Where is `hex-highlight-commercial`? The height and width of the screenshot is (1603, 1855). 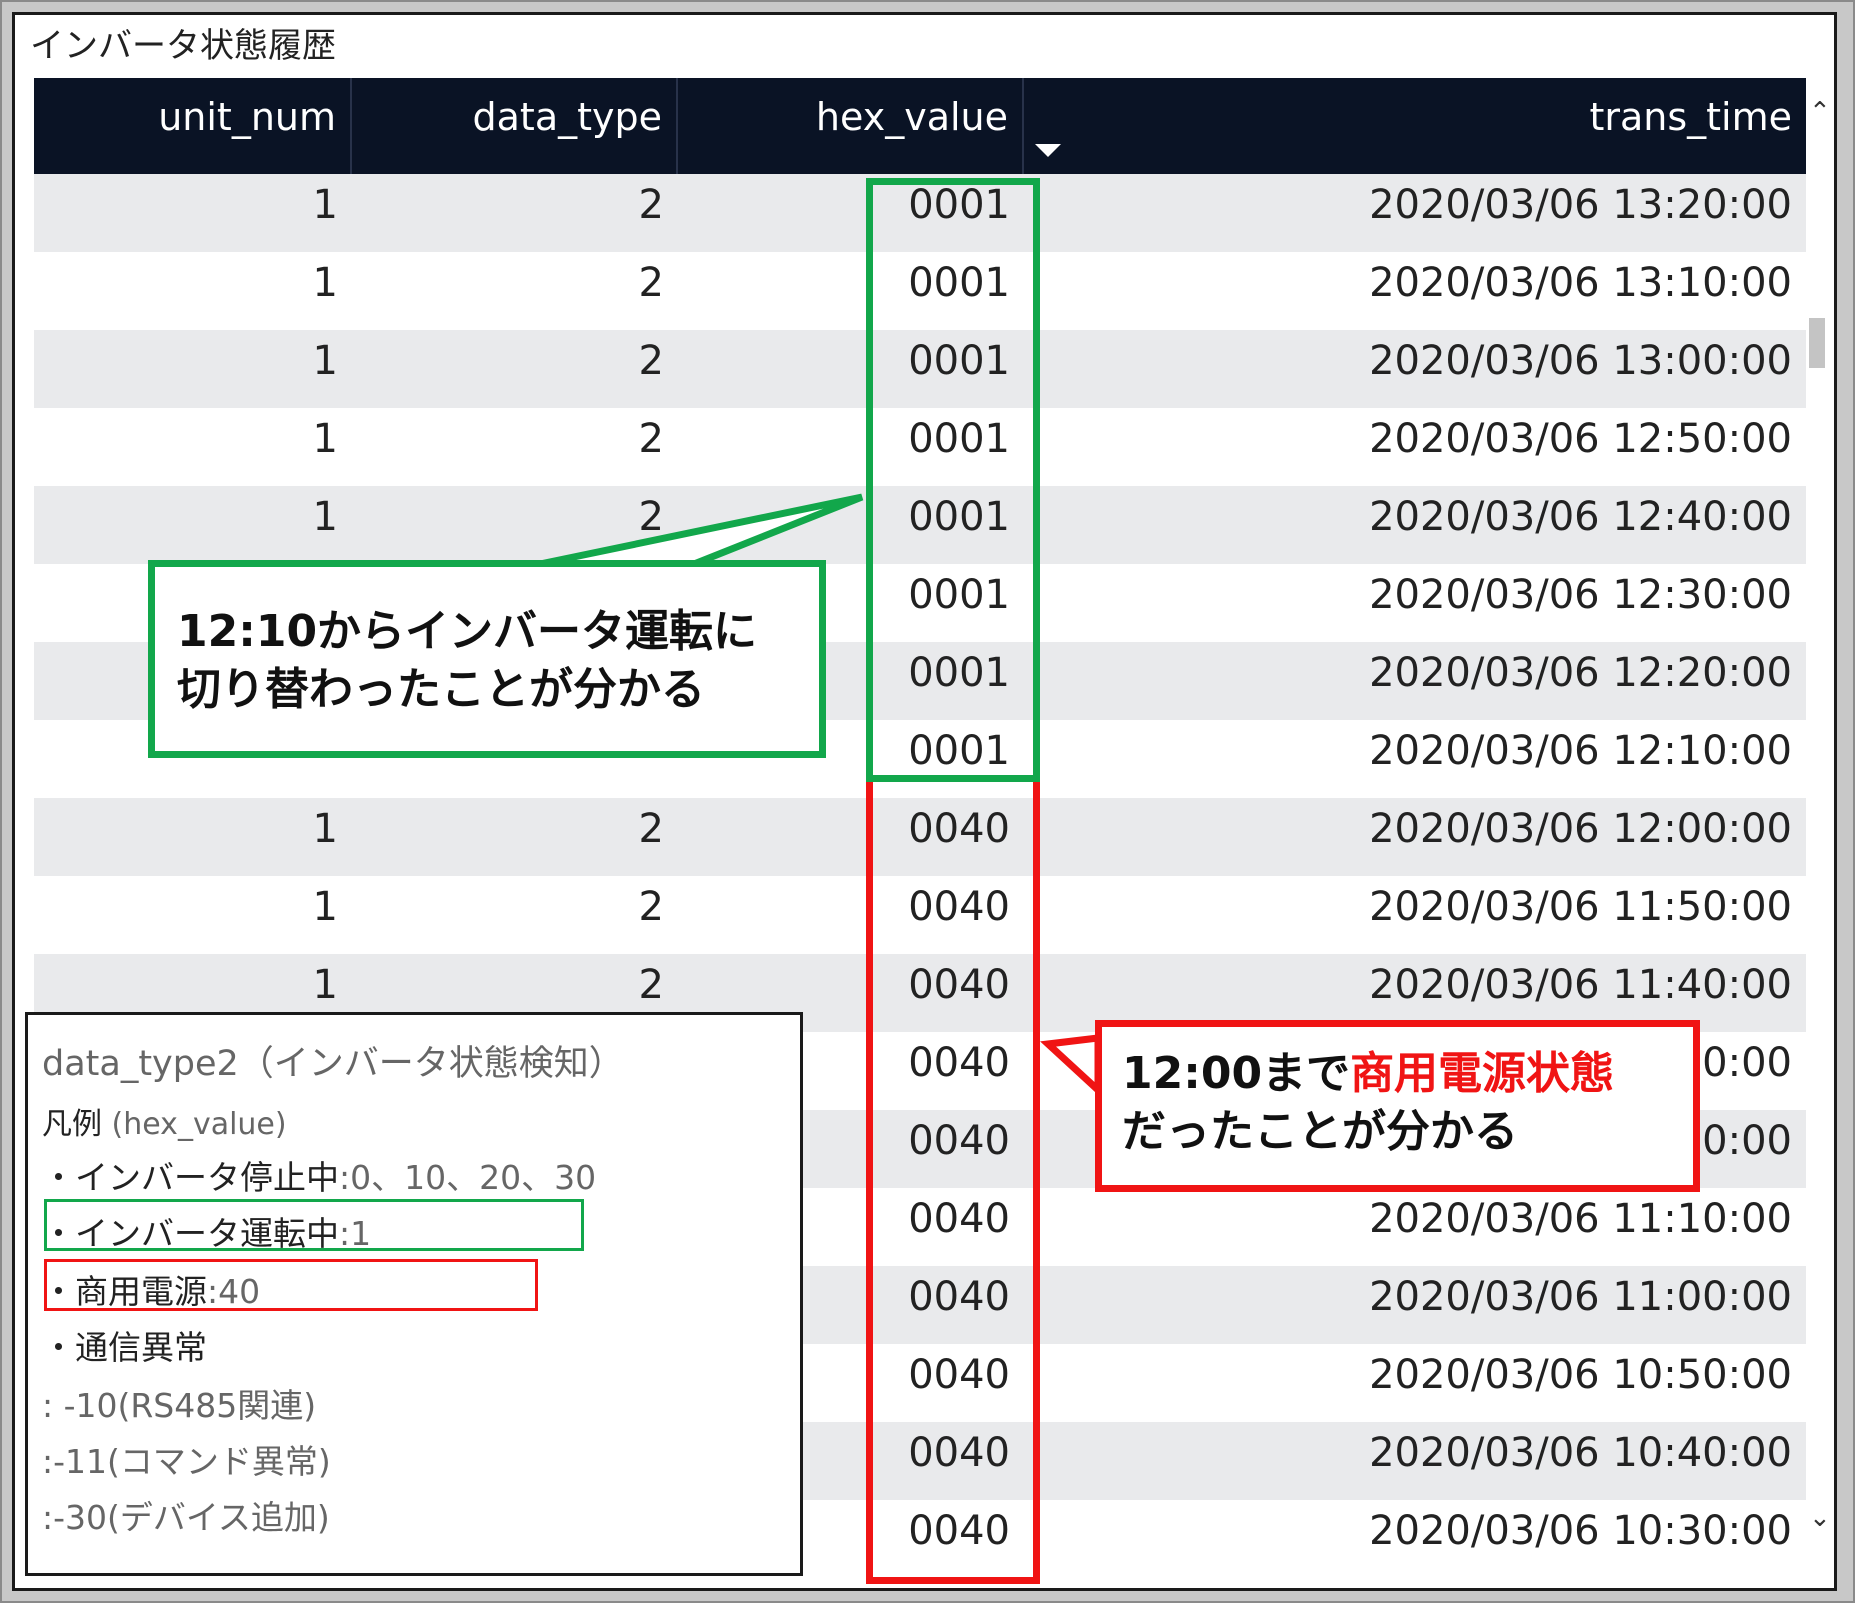 hex-highlight-commercial is located at coordinates (953, 1183).